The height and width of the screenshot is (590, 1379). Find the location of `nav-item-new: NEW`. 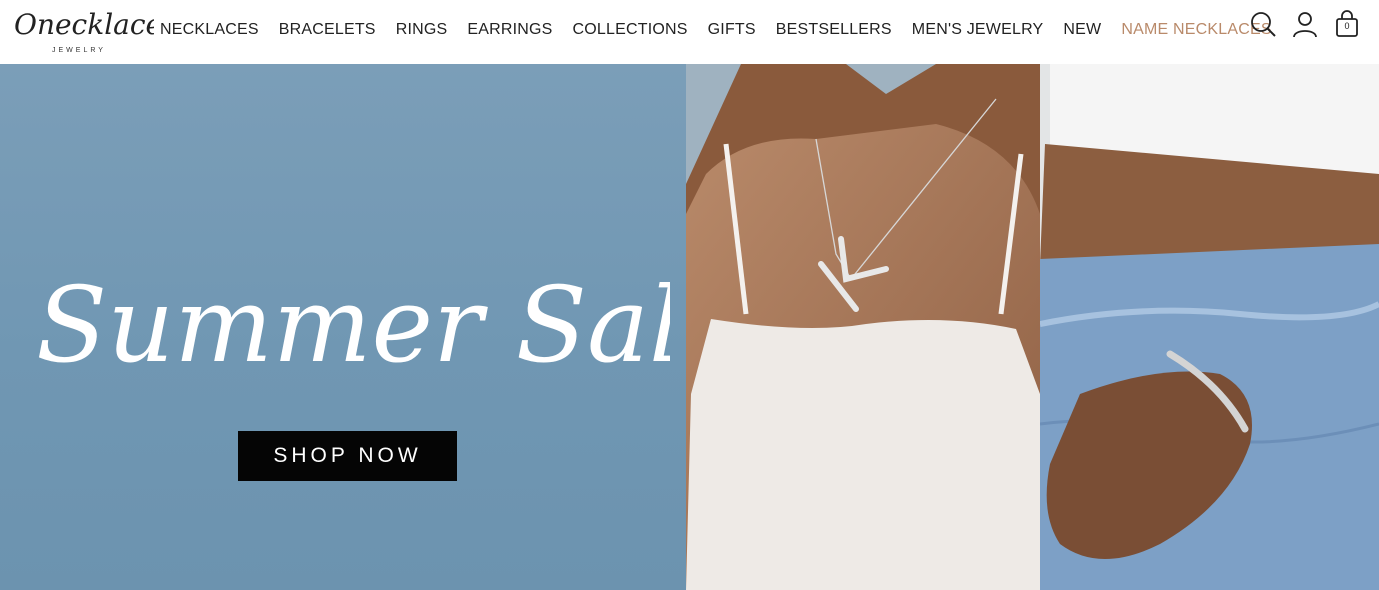

nav-item-new: NEW is located at coordinates (1082, 30).